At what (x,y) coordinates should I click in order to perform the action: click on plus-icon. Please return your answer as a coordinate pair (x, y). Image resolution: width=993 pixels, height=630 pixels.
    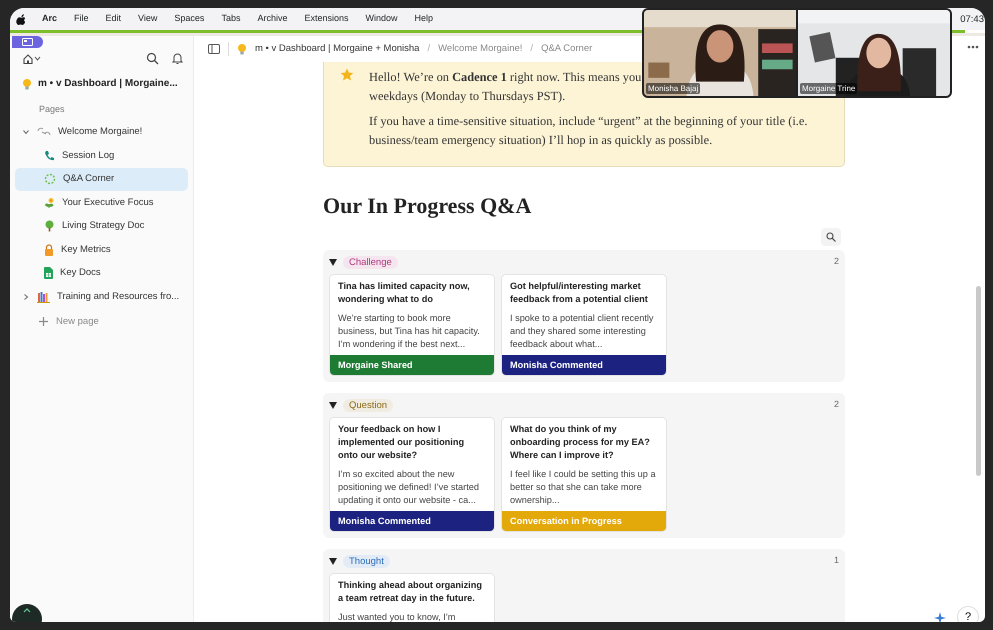
    Looking at the image, I should click on (43, 321).